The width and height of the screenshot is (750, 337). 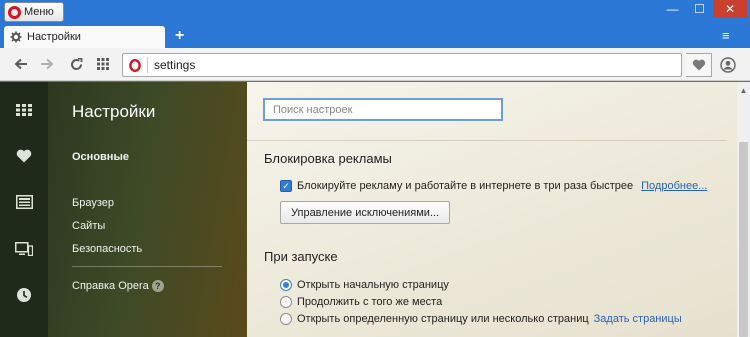 I want to click on forward-button, so click(x=47, y=64).